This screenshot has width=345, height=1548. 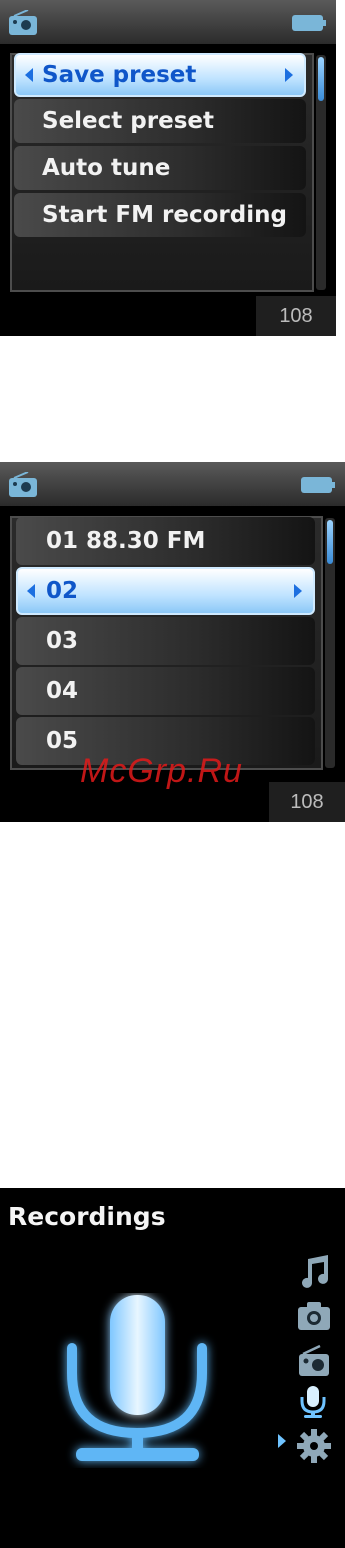 I want to click on preset-item-01: 01 88.30 FM, so click(x=165, y=541).